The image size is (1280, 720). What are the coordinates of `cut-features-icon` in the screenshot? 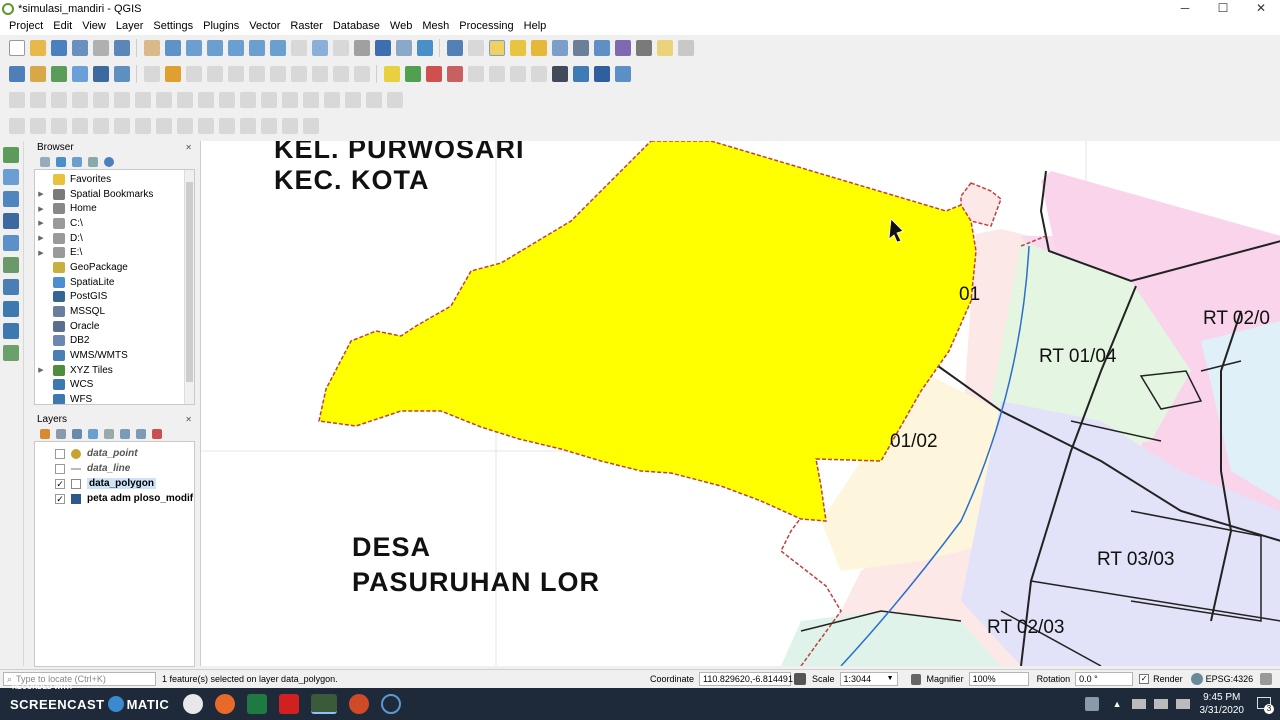 It's located at (277, 74).